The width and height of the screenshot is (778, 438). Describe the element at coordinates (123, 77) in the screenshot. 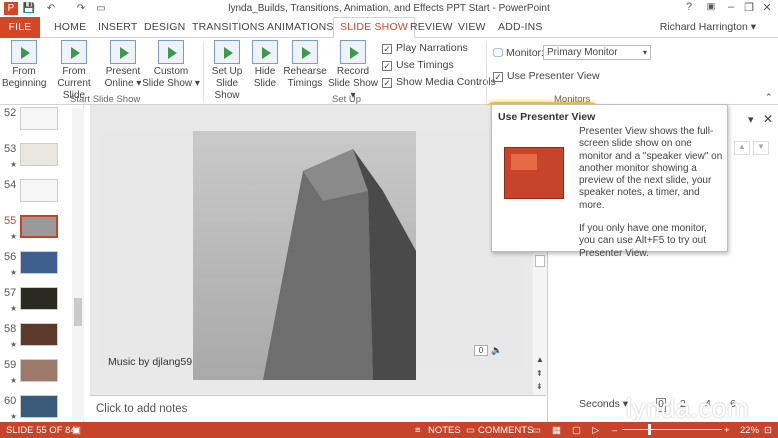

I see `present-online-label: Present Online ▾` at that location.